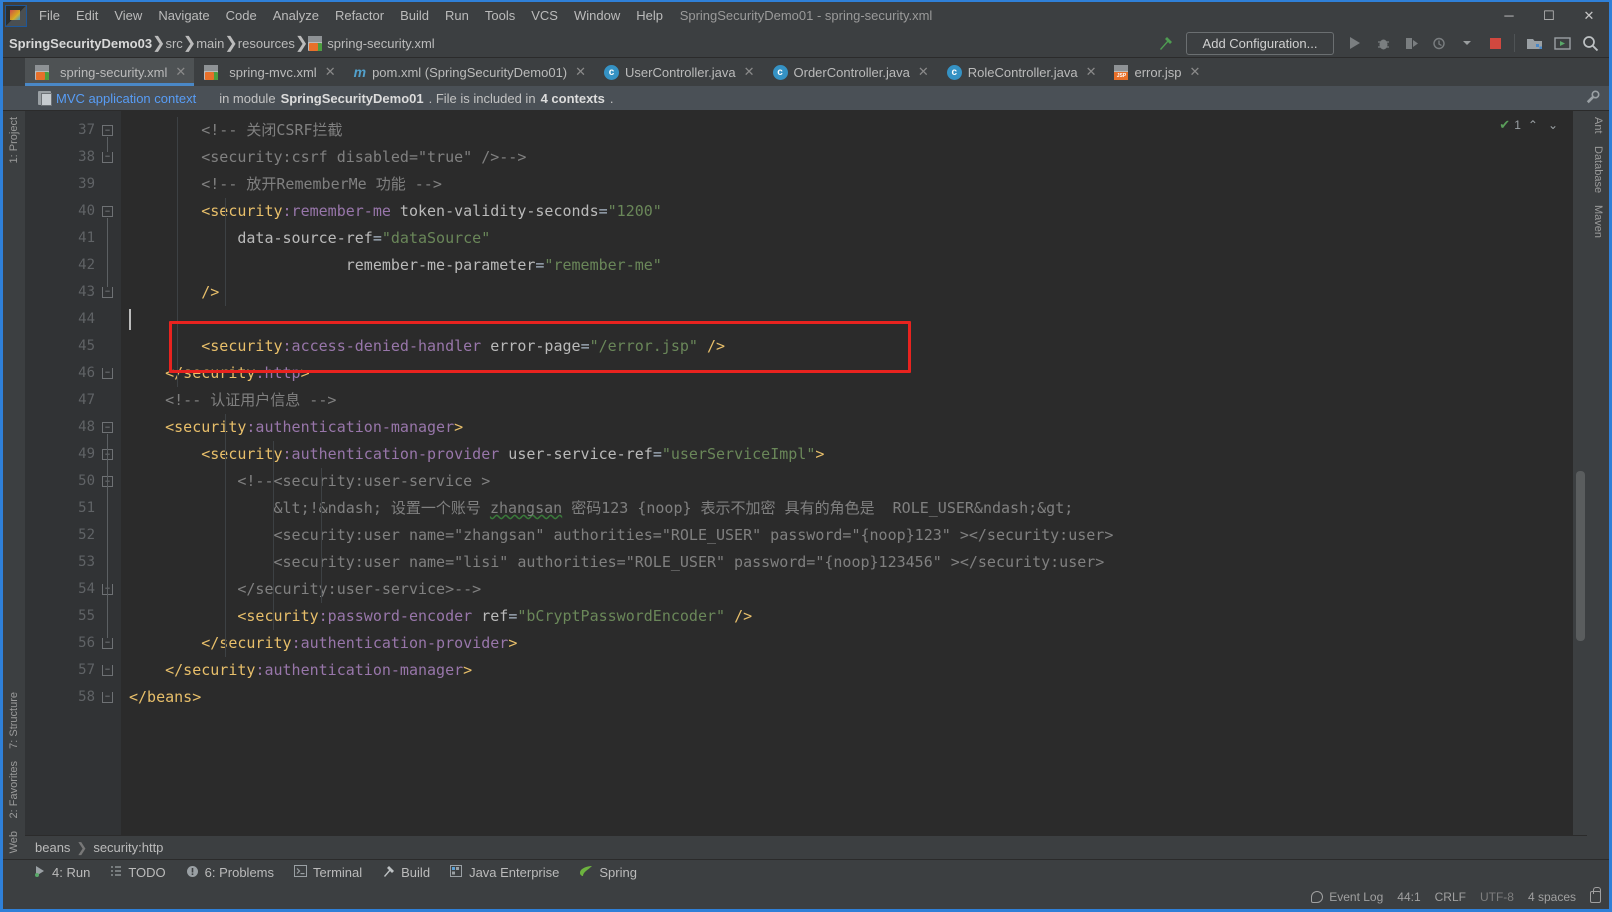  Describe the element at coordinates (1598, 221) in the screenshot. I see `sidebar-item-maven: Maven` at that location.